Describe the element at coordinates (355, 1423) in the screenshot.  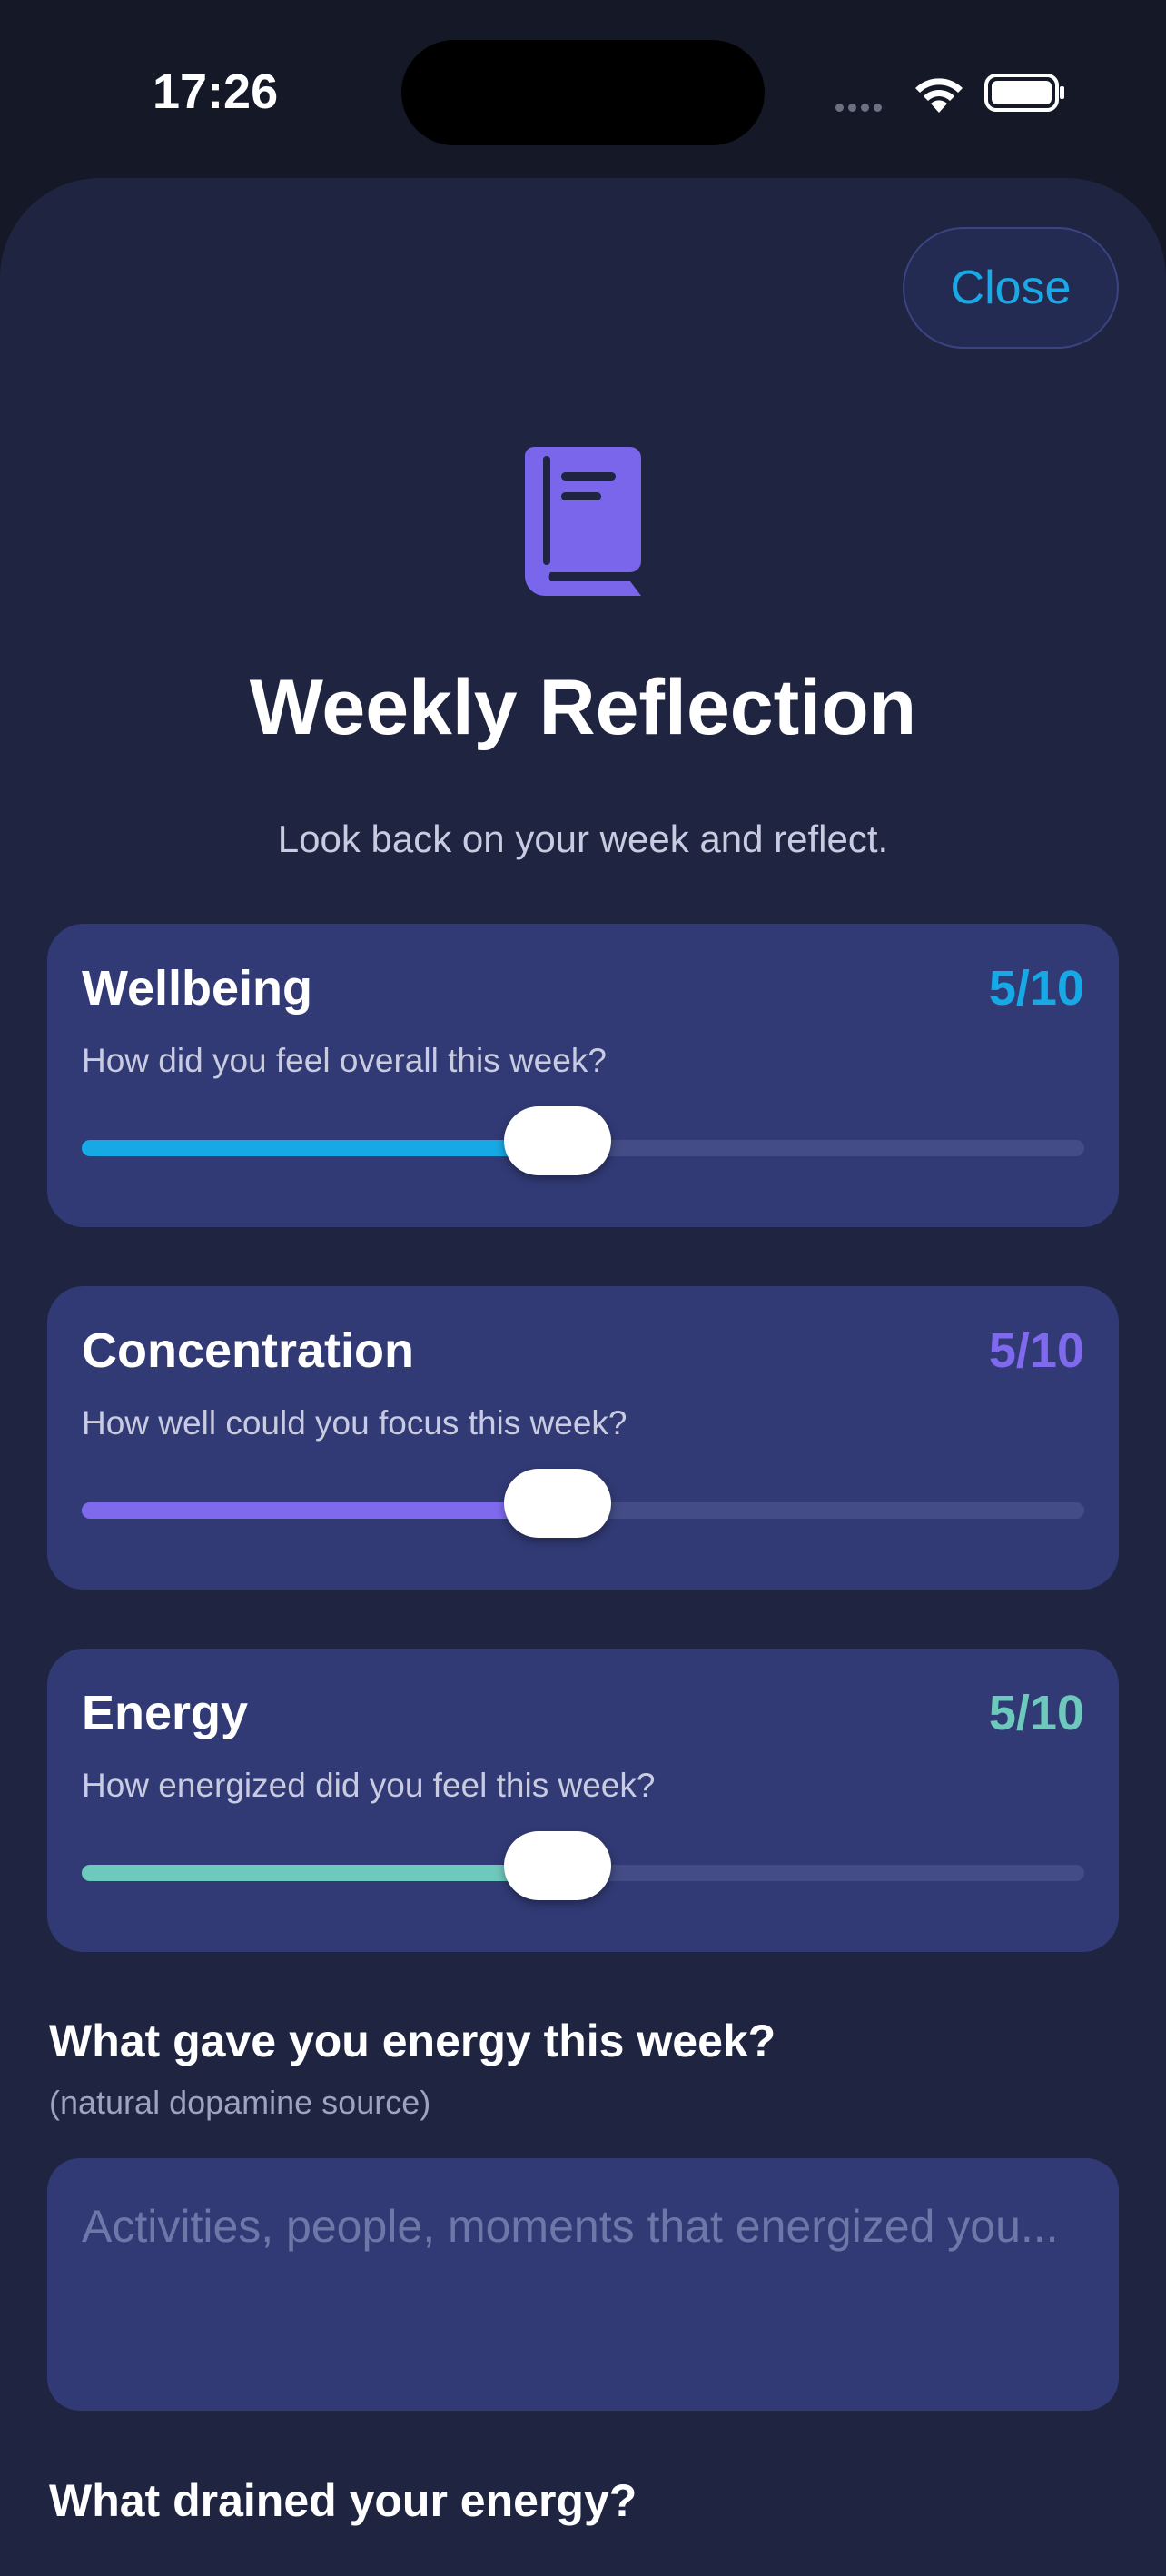
I see `rating-question: How well could you focus this week?` at that location.